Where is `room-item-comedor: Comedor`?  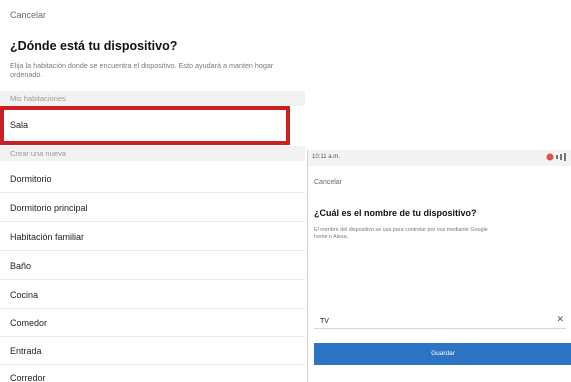 room-item-comedor: Comedor is located at coordinates (152, 323).